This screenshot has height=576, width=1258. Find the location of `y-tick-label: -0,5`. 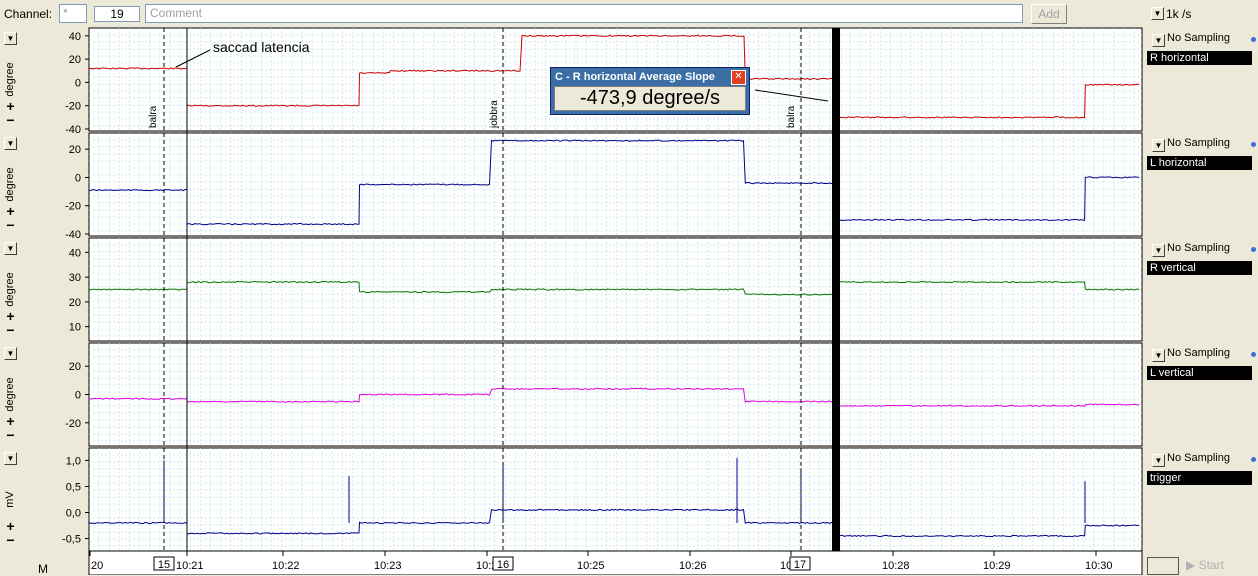

y-tick-label: -0,5 is located at coordinates (71, 540).